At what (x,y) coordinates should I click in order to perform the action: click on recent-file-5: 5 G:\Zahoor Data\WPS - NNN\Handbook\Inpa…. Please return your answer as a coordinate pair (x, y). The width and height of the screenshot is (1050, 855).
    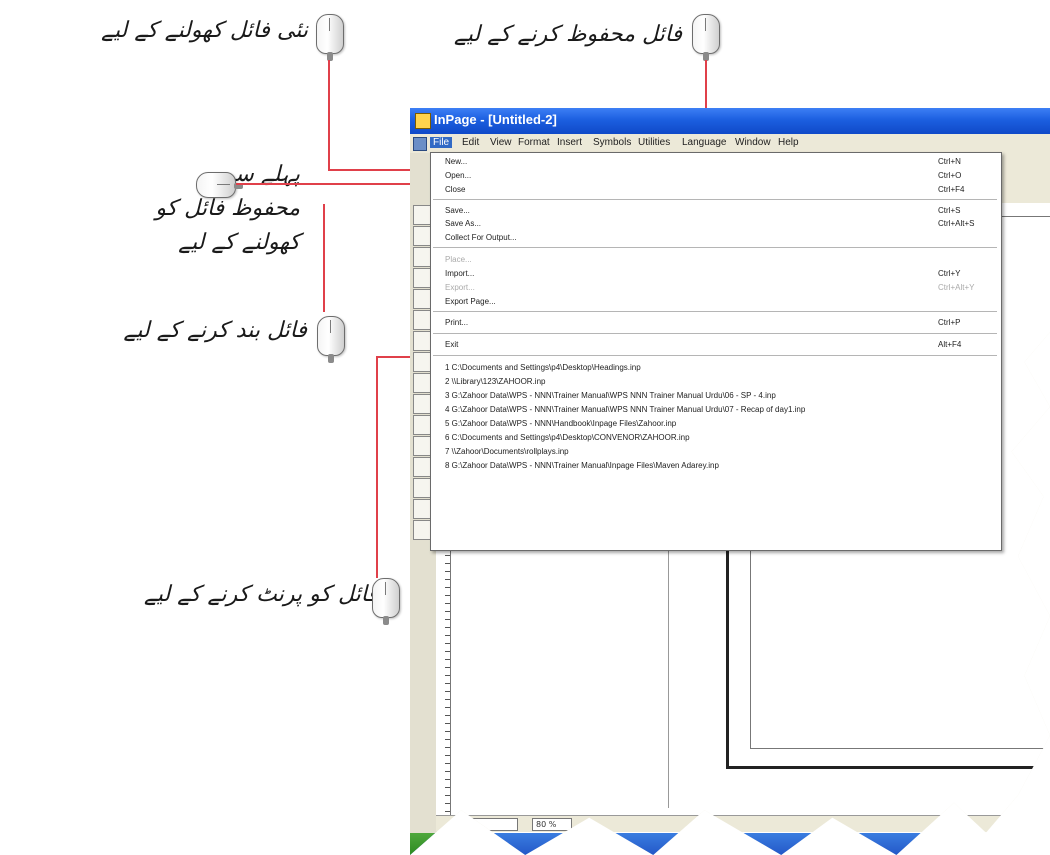
    Looking at the image, I should click on (717, 423).